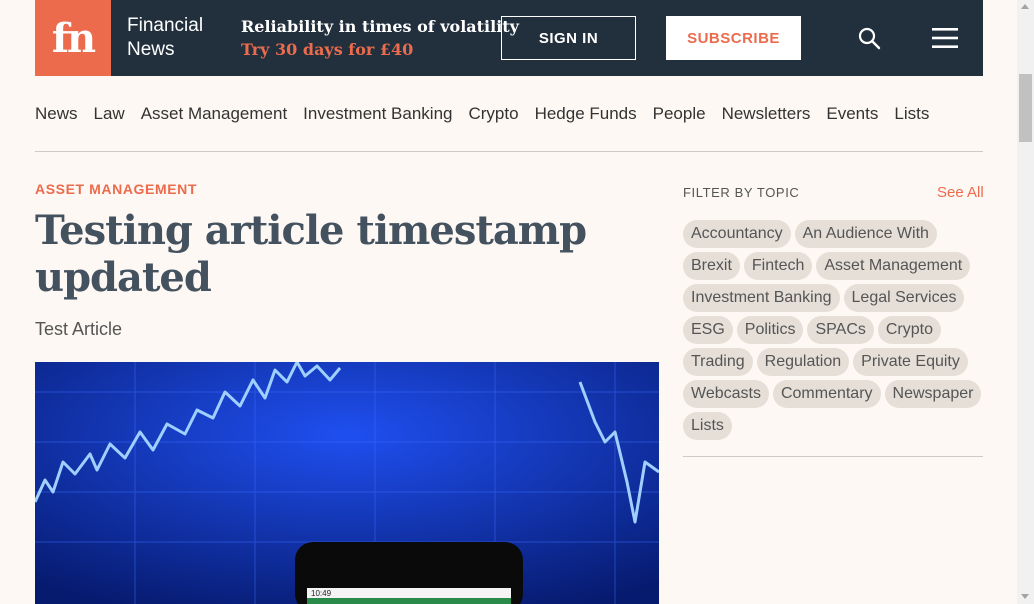 This screenshot has height=604, width=1034. What do you see at coordinates (909, 330) in the screenshot?
I see `topic-tag-crypto: Crypto` at bounding box center [909, 330].